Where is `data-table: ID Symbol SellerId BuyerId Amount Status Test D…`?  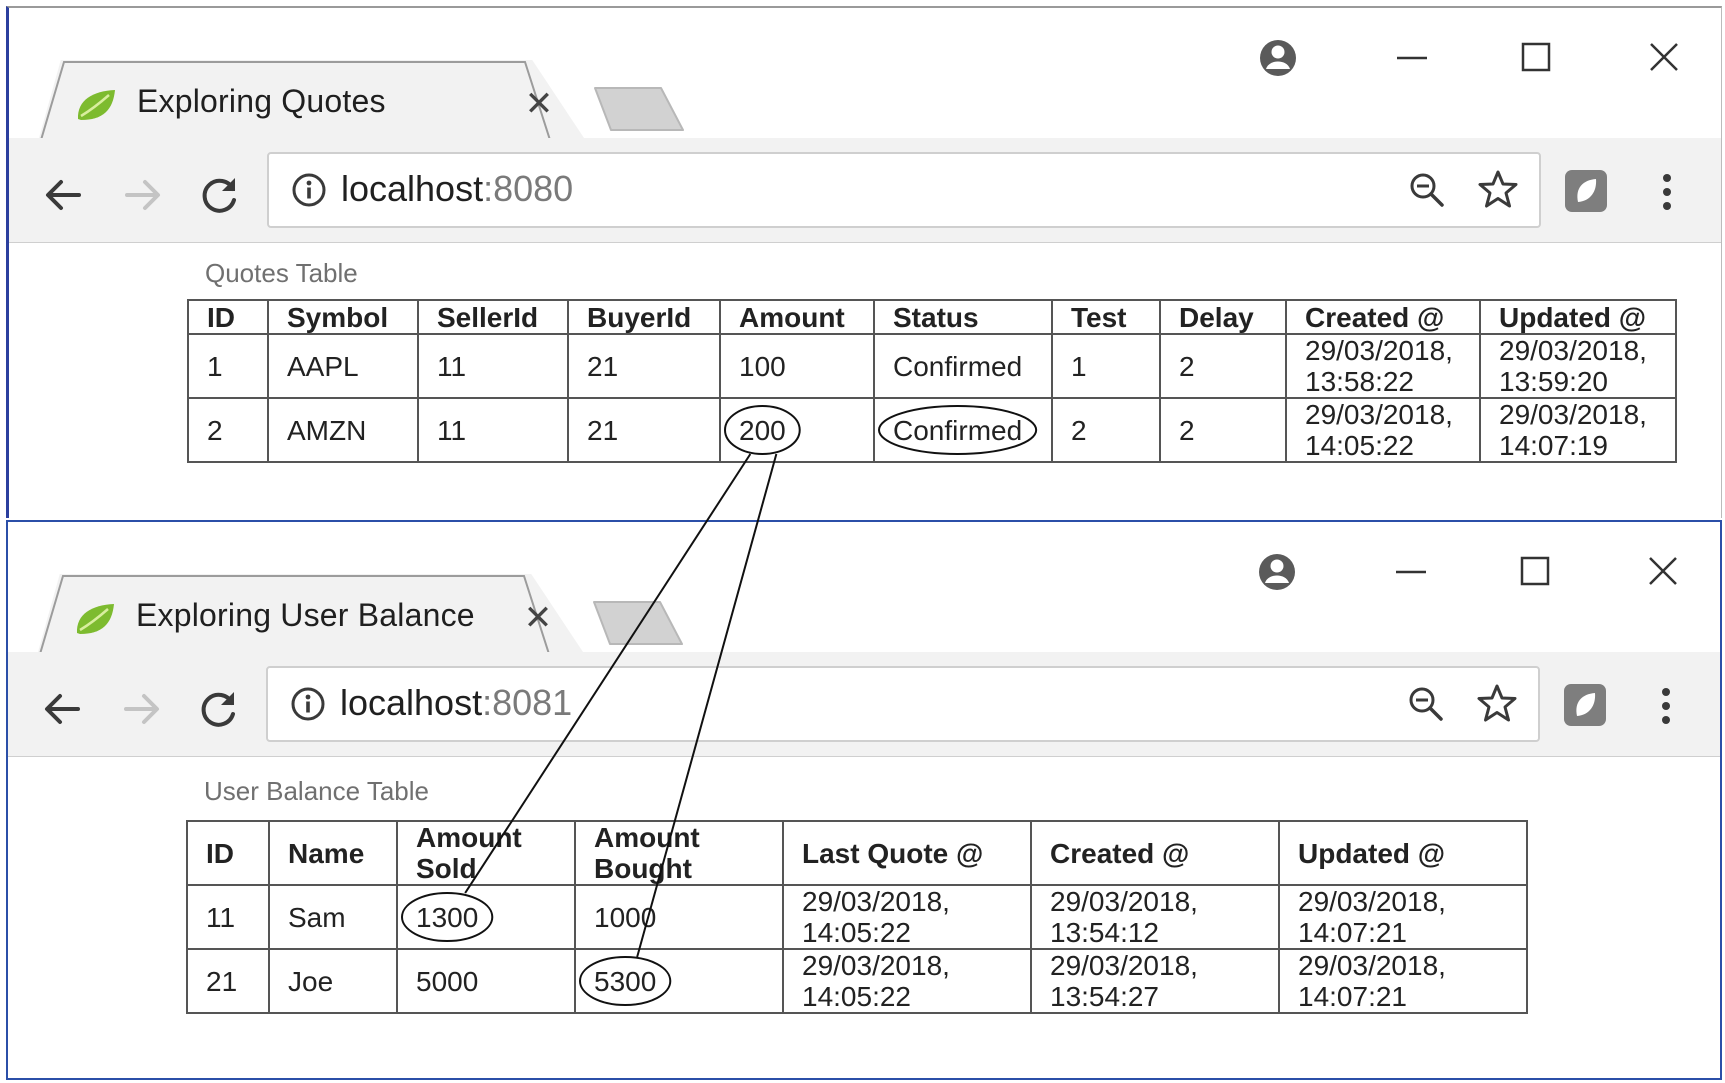
data-table: ID Symbol SellerId BuyerId Amount Status Test D… is located at coordinates (932, 381).